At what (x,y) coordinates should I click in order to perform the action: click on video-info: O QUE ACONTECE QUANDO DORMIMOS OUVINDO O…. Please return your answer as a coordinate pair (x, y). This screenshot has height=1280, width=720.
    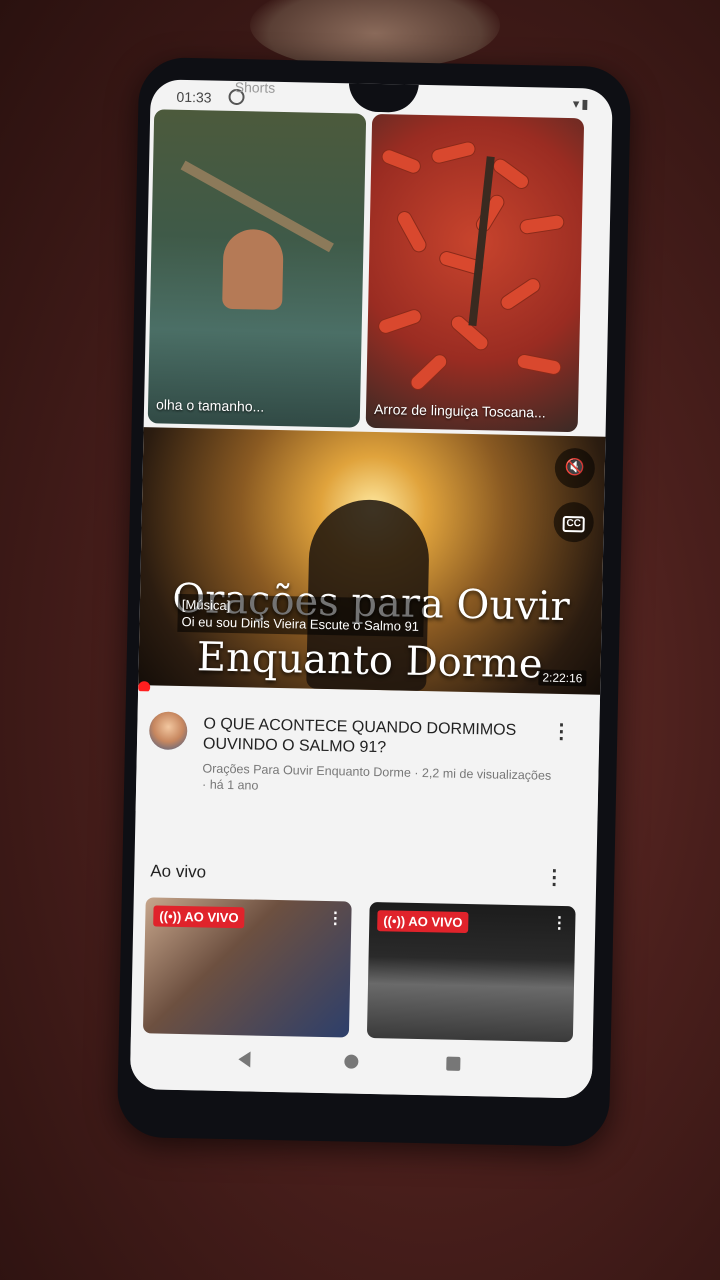
    Looking at the image, I should click on (367, 756).